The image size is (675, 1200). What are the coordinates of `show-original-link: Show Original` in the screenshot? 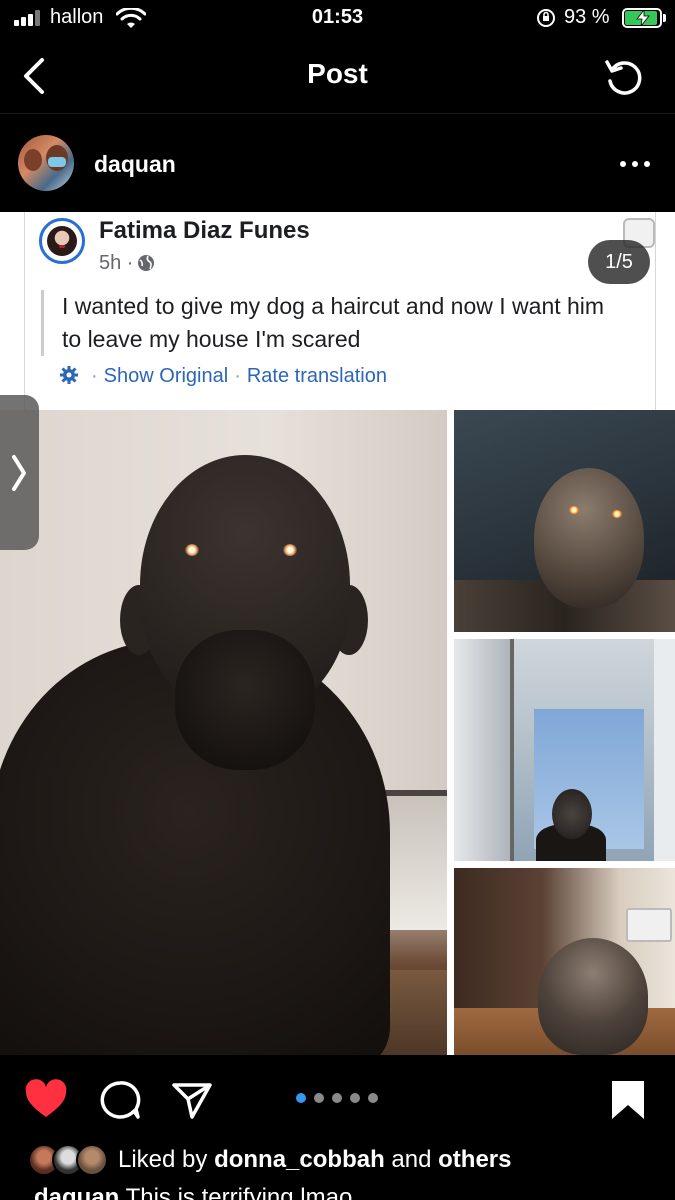 It's located at (166, 376).